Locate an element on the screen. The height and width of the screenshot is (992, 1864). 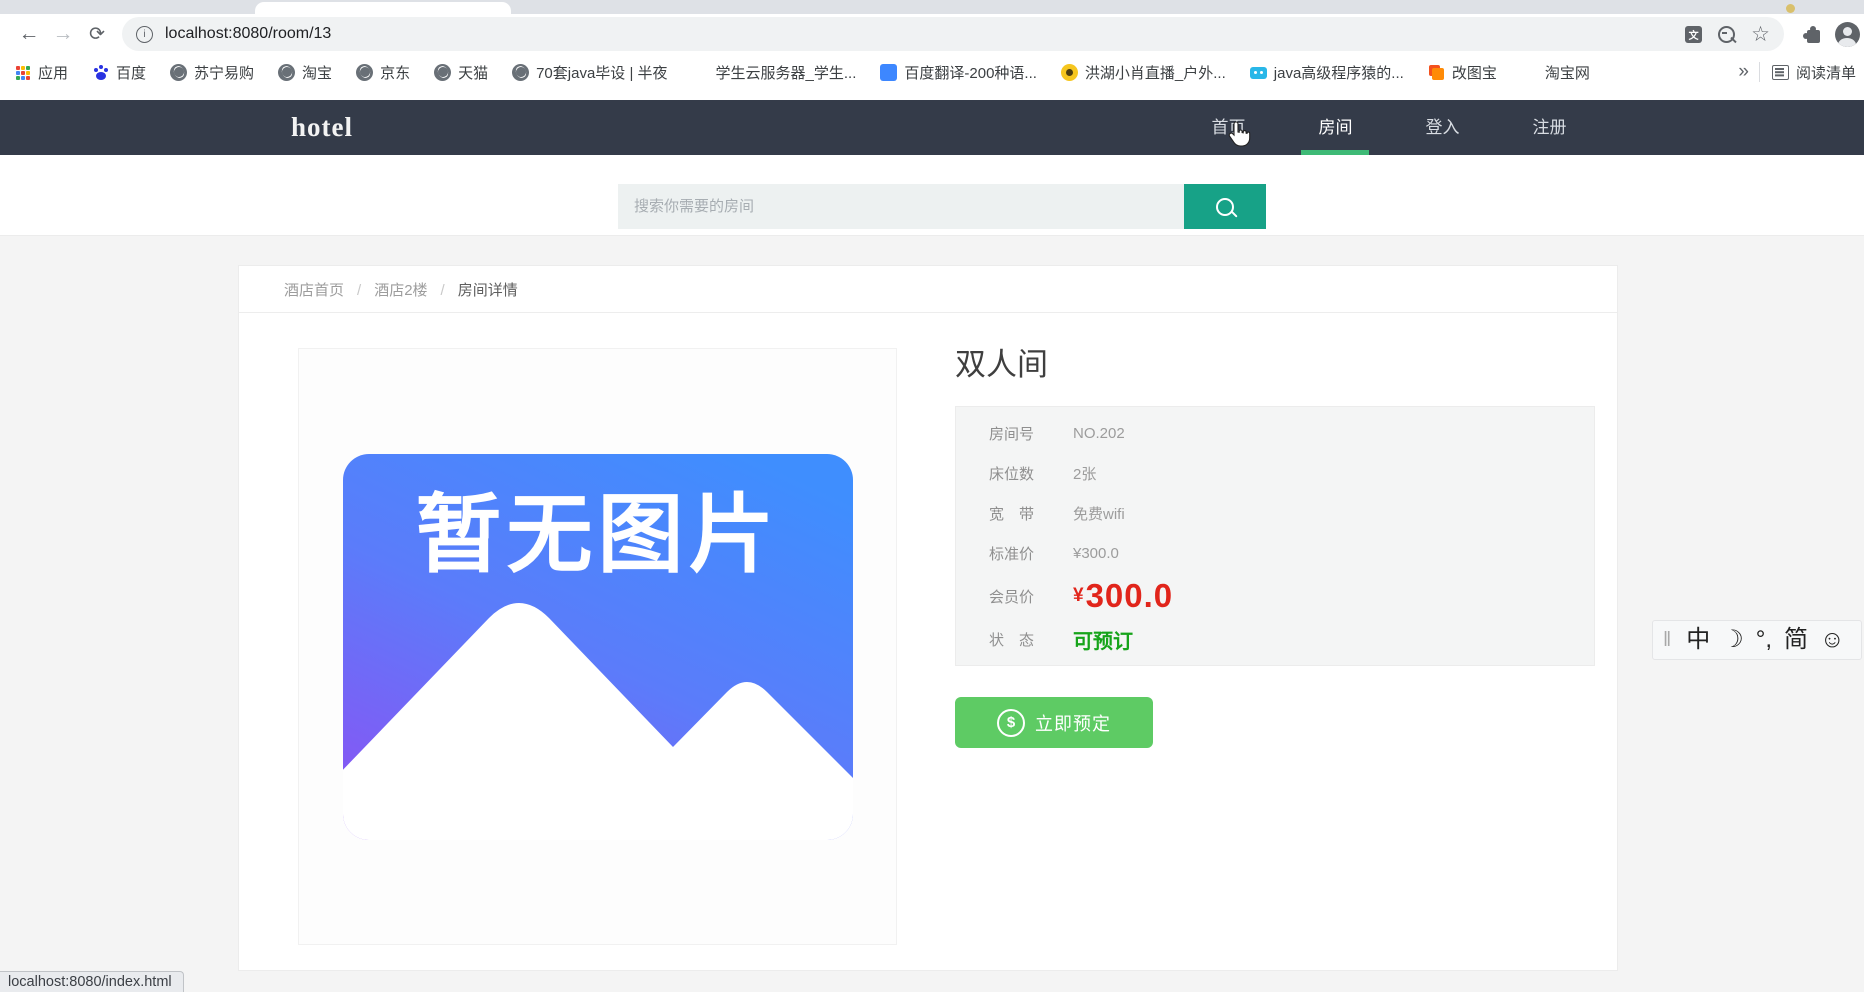
bookmark-label: 京东 is located at coordinates (395, 73).